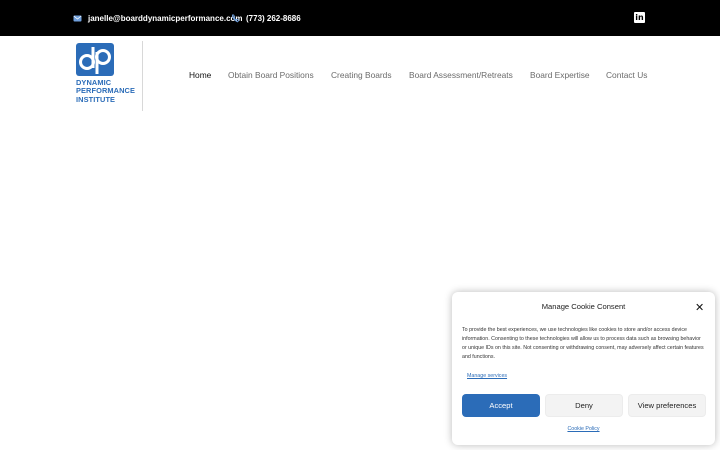 The height and width of the screenshot is (450, 720). What do you see at coordinates (560, 75) in the screenshot?
I see `nav-item-board-expertise: Board Expertise` at bounding box center [560, 75].